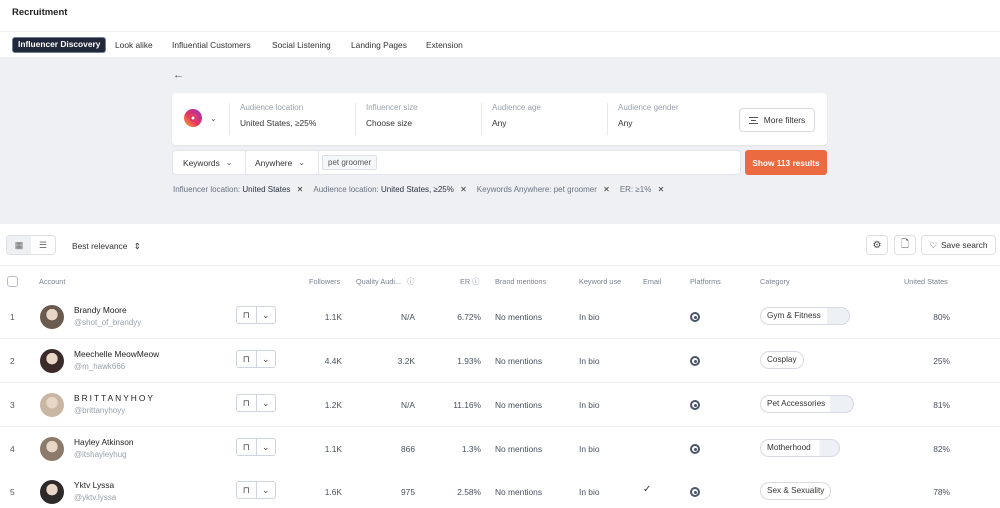  Describe the element at coordinates (499, 123) in the screenshot. I see `filter-value: Any` at that location.